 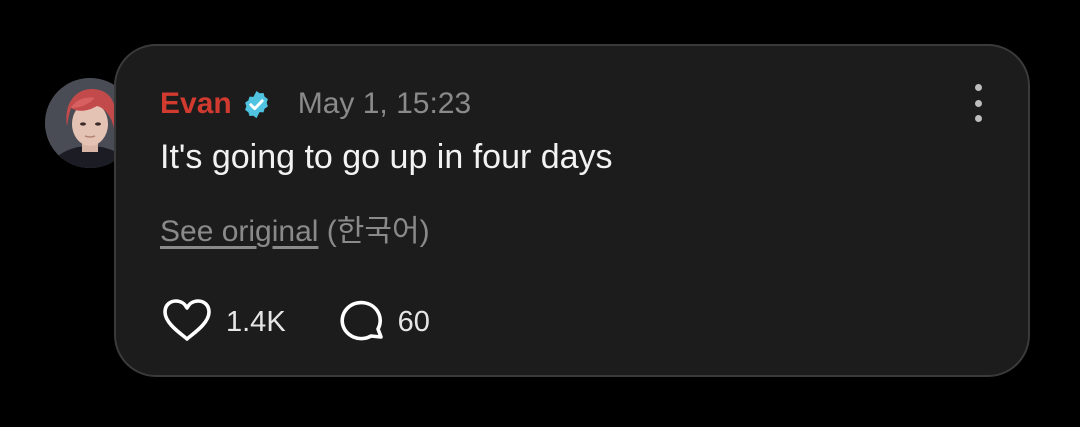 I want to click on post-header: Evan May 1, 15:23, so click(x=315, y=104).